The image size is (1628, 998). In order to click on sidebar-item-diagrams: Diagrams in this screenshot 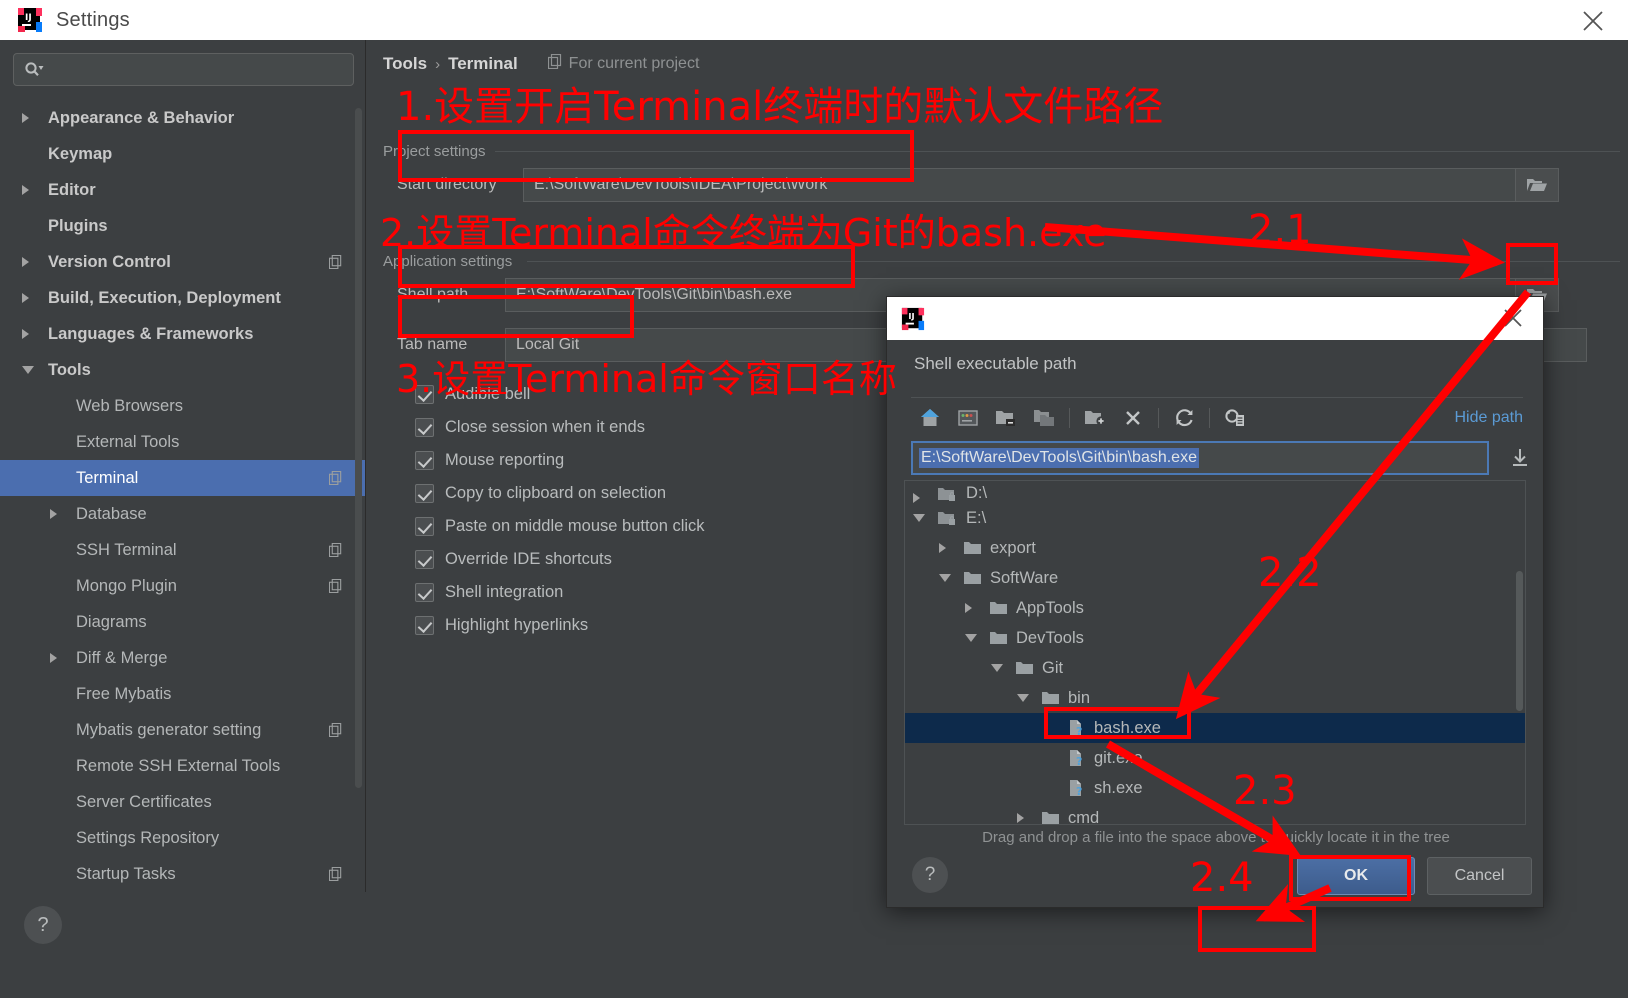, I will do `click(182, 622)`.